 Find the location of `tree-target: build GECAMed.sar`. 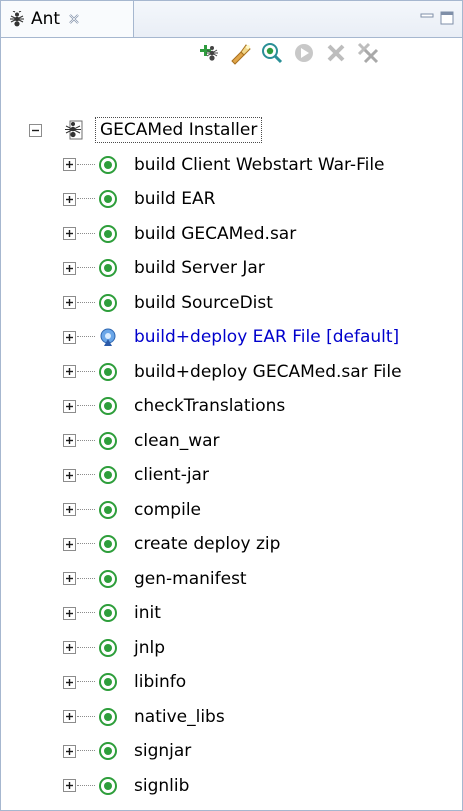

tree-target: build GECAMed.sar is located at coordinates (231, 234).